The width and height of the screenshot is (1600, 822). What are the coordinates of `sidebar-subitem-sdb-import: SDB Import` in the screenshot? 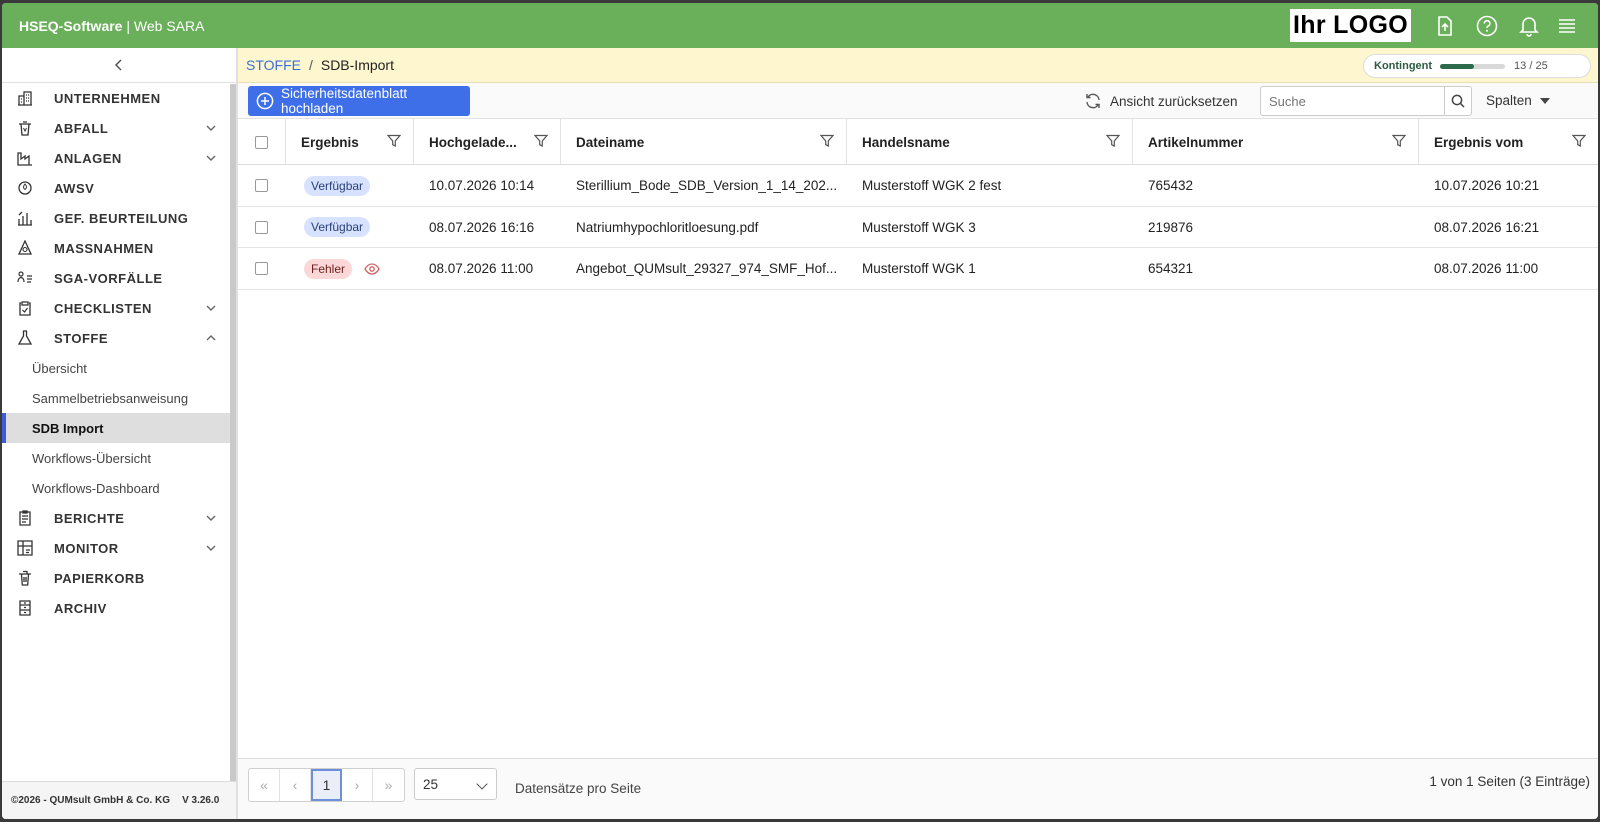 It's located at (116, 428).